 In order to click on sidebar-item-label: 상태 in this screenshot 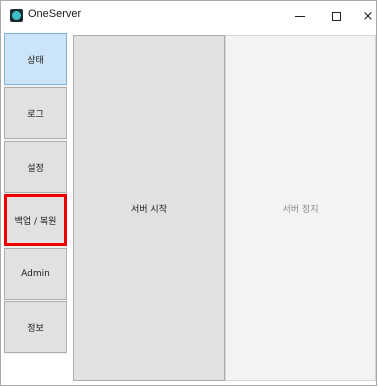, I will do `click(35, 60)`.